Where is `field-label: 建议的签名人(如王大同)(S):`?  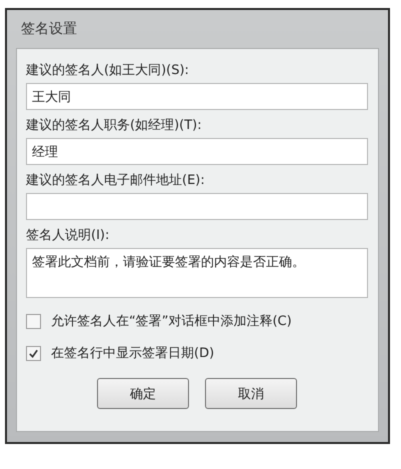 field-label: 建议的签名人(如王大同)(S): is located at coordinates (108, 70).